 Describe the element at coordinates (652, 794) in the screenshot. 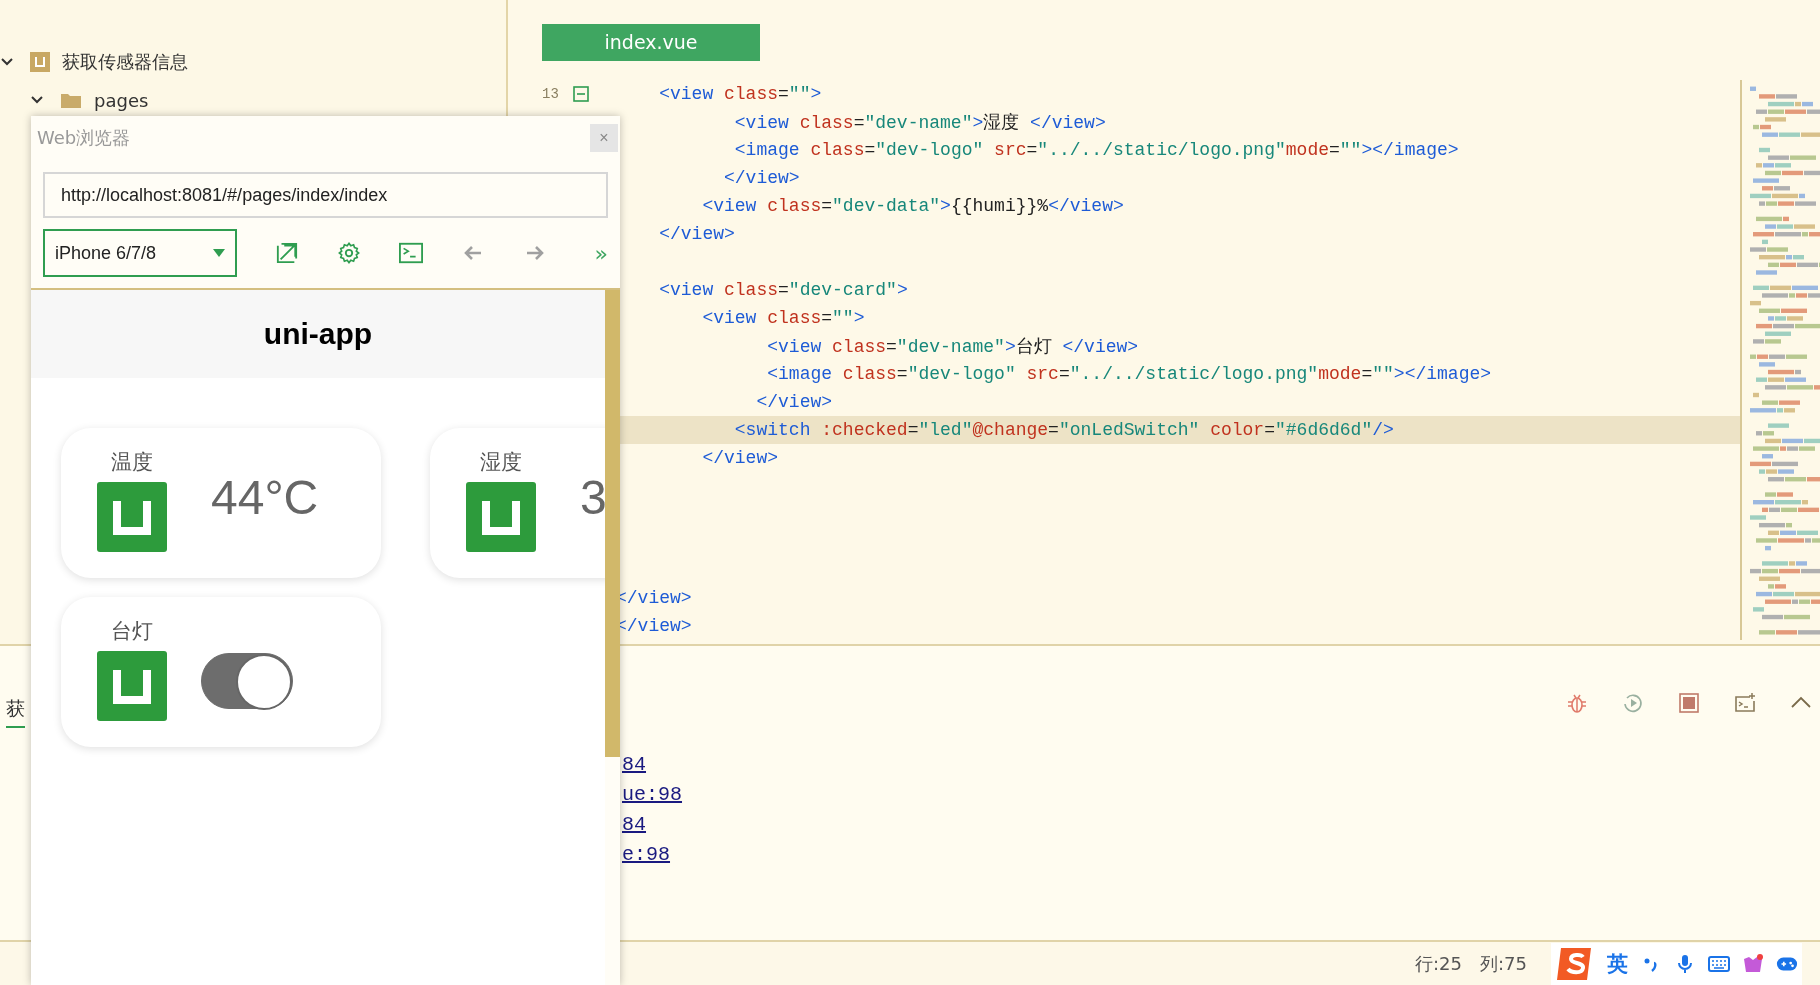

I see `source-link: ue:98` at that location.